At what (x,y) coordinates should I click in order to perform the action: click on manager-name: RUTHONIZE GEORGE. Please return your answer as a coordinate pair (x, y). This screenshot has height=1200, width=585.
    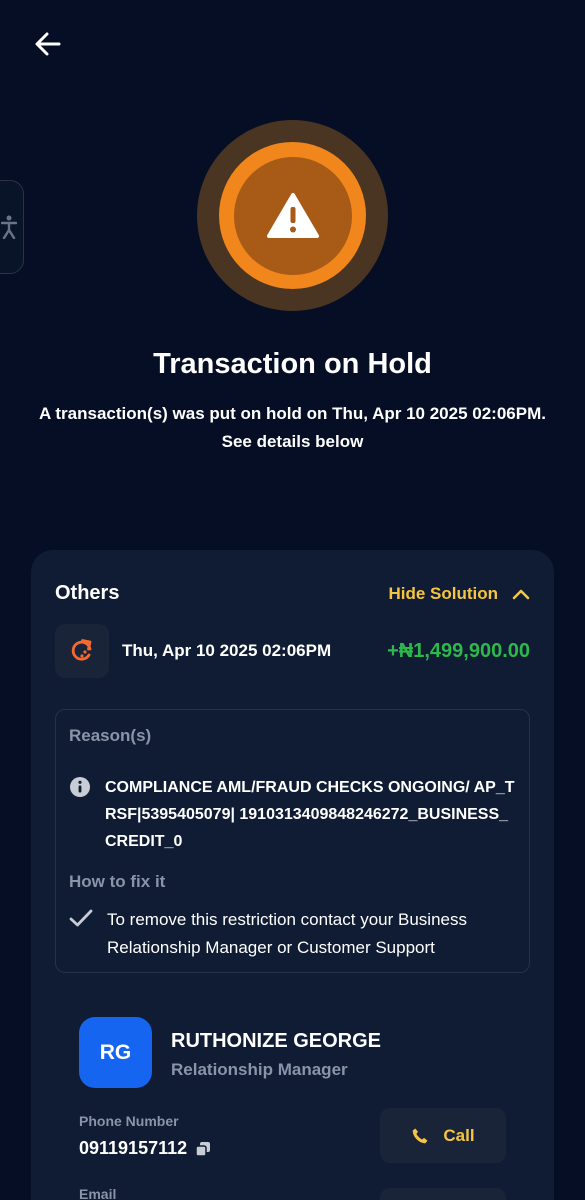
    Looking at the image, I should click on (276, 1041).